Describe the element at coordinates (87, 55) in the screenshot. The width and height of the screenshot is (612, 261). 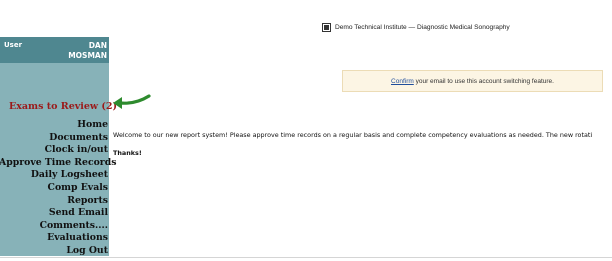
I see `user-last-name: MOSMAN` at that location.